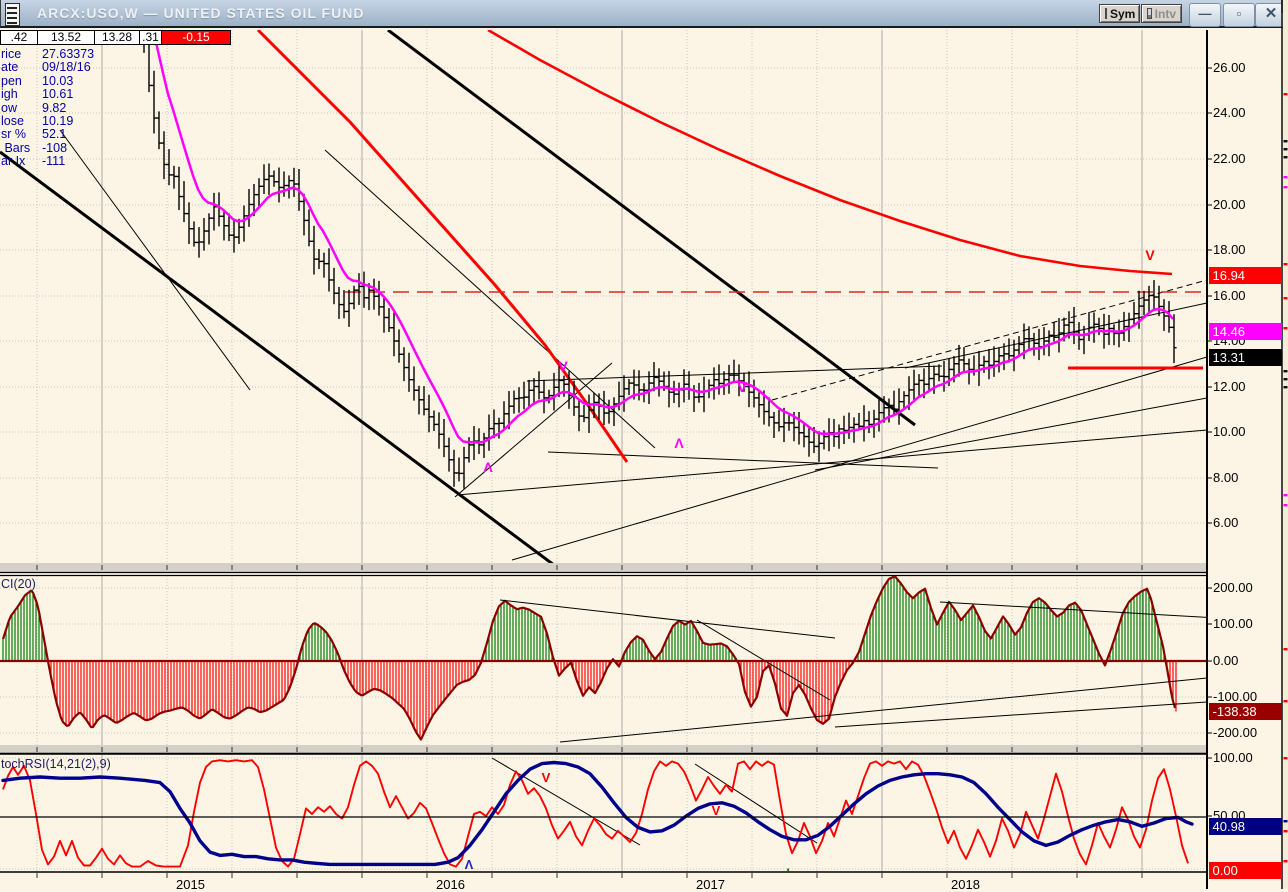 The height and width of the screenshot is (892, 1288). Describe the element at coordinates (196, 37) in the screenshot. I see `quote-cell: -0.15` at that location.